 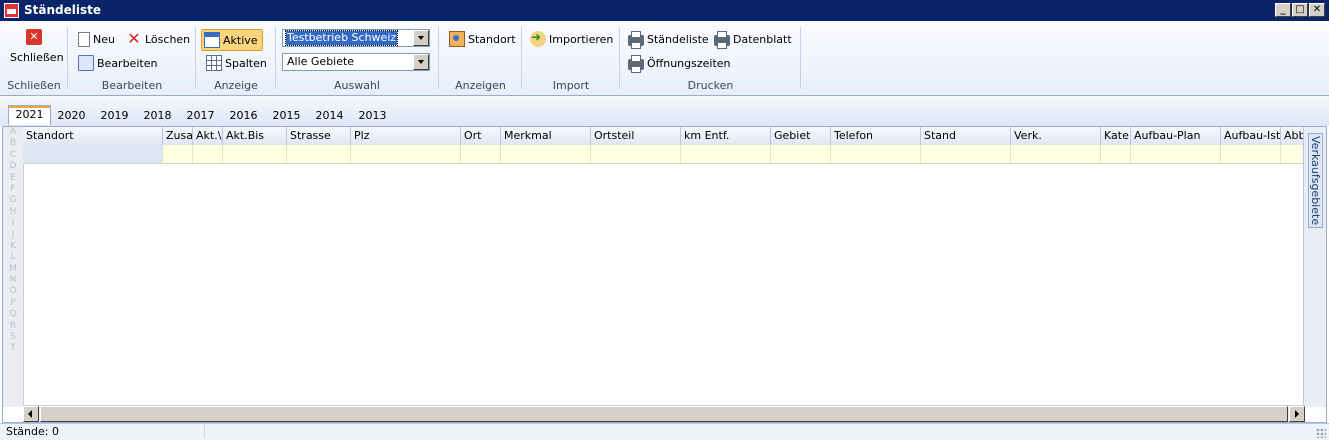 What do you see at coordinates (571, 39) in the screenshot?
I see `importieren-button: Importieren` at bounding box center [571, 39].